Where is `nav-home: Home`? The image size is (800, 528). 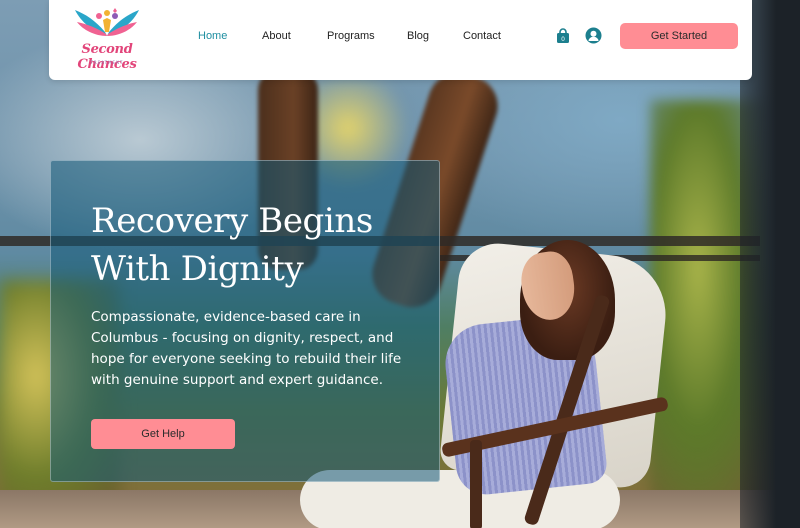
nav-home: Home is located at coordinates (212, 36).